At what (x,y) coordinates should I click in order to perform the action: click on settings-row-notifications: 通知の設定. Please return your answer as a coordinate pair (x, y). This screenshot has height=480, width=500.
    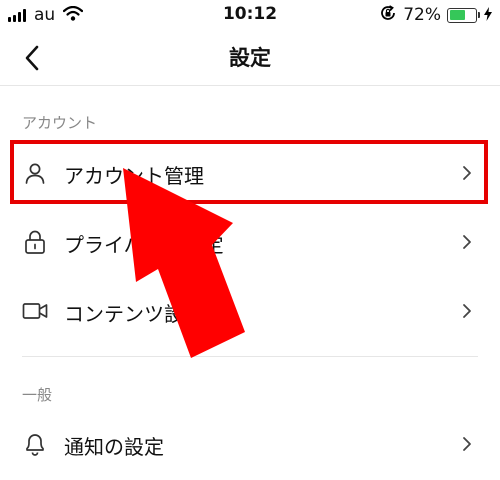
    Looking at the image, I should click on (250, 444).